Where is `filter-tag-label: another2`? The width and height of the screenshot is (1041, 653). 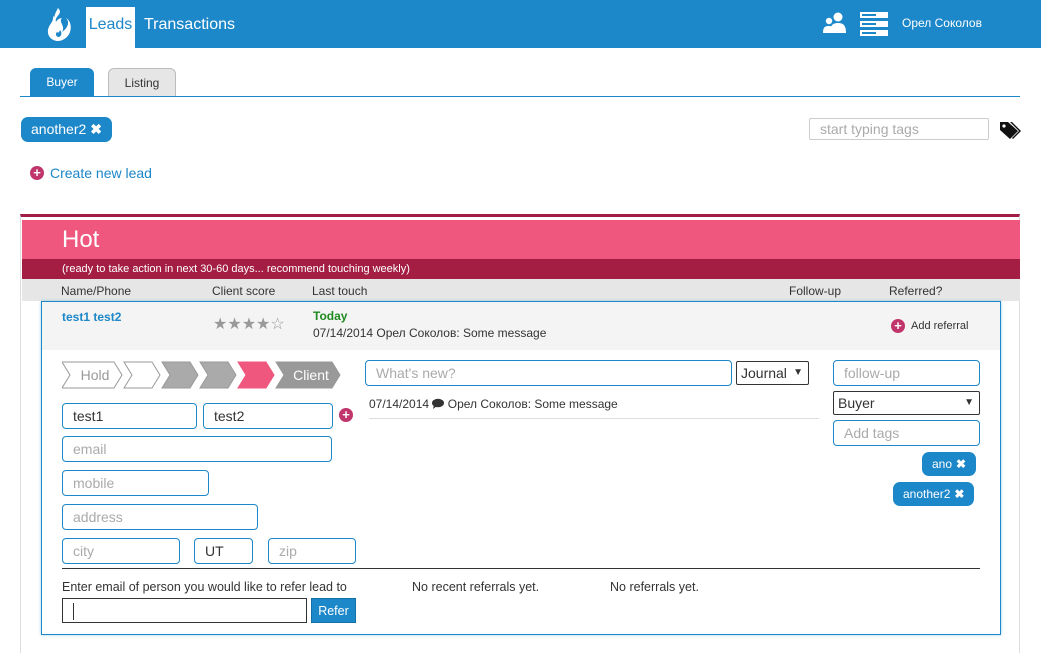 filter-tag-label: another2 is located at coordinates (59, 129).